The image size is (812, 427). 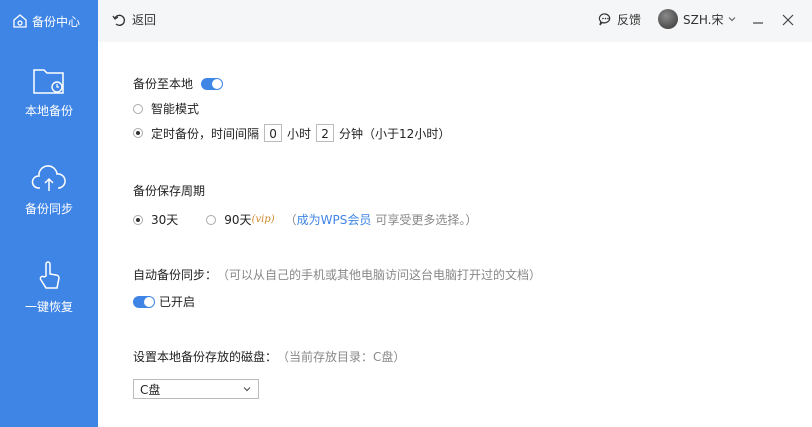 What do you see at coordinates (455, 21) in the screenshot?
I see `topbar: 返回 反馈 SZH.宋` at bounding box center [455, 21].